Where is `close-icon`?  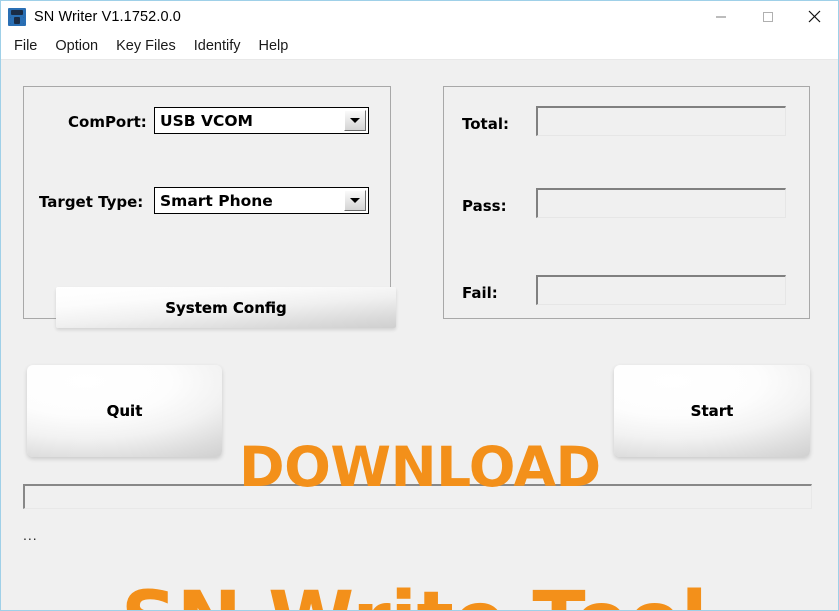
close-icon is located at coordinates (814, 16).